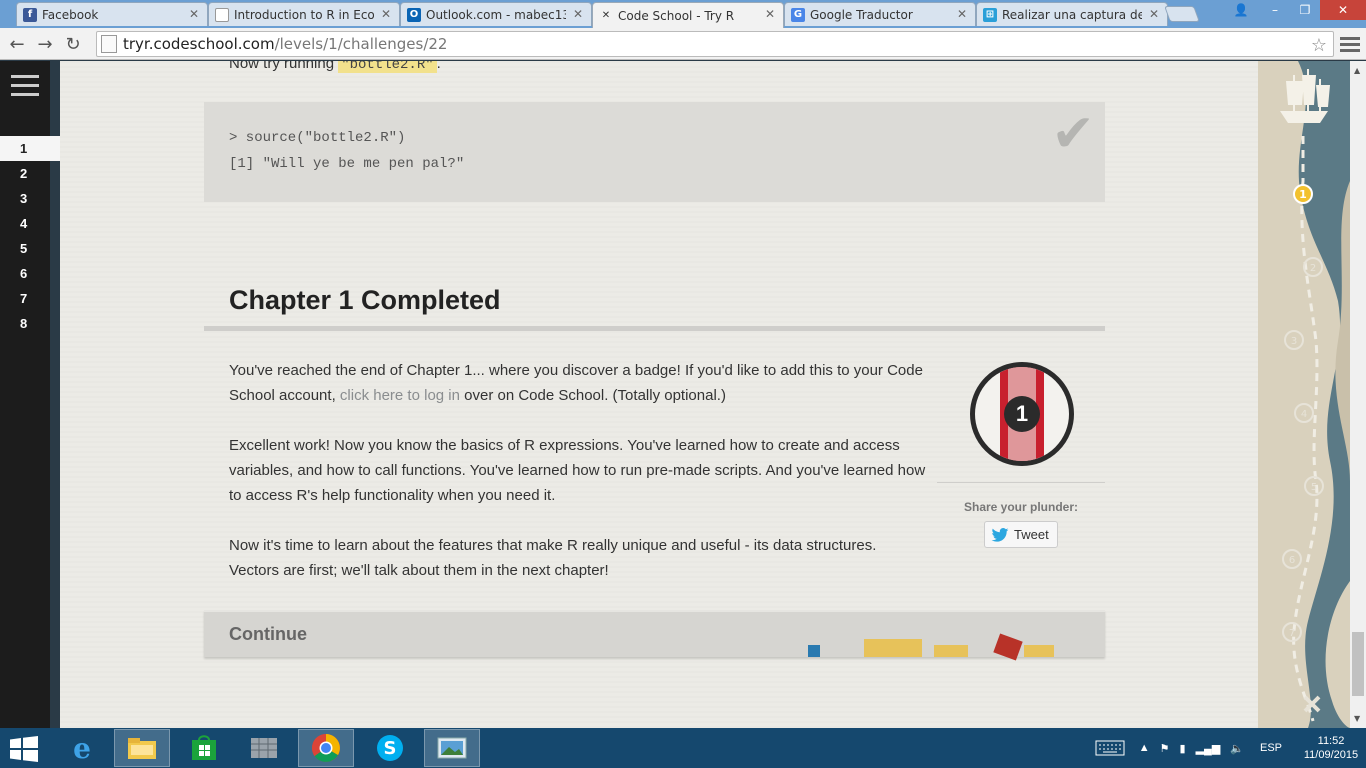 The height and width of the screenshot is (768, 1366). What do you see at coordinates (1165, 748) in the screenshot?
I see `action-center-flag-icon: ⚑` at bounding box center [1165, 748].